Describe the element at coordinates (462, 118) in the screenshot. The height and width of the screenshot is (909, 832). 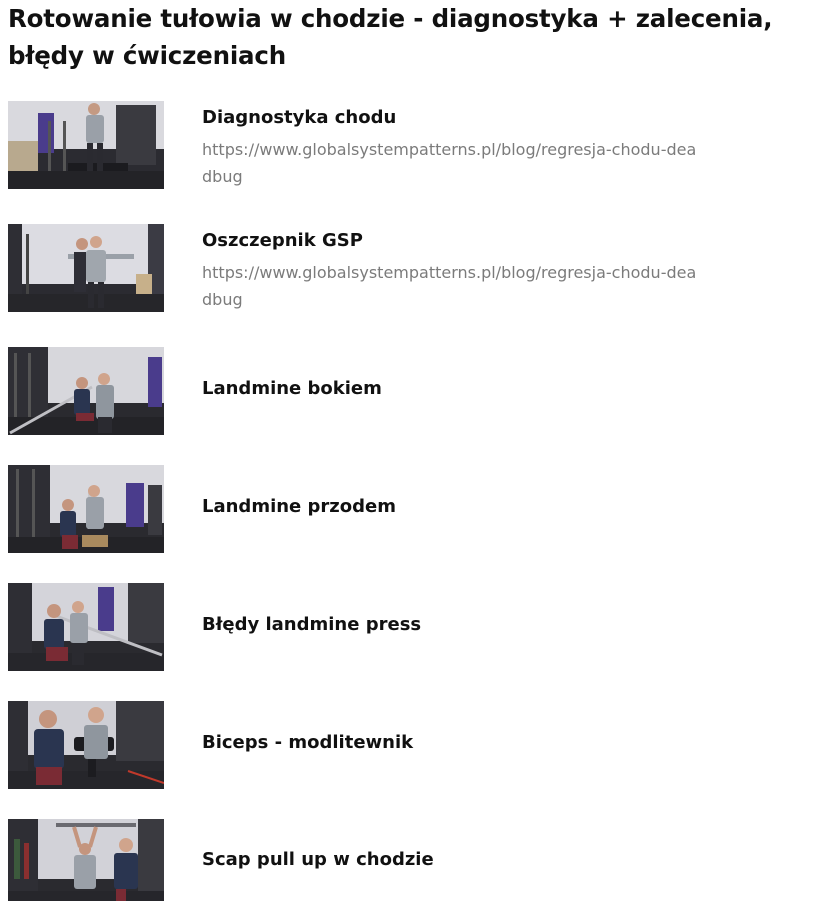
I see `video-title: Diagnostyka chodu` at that location.